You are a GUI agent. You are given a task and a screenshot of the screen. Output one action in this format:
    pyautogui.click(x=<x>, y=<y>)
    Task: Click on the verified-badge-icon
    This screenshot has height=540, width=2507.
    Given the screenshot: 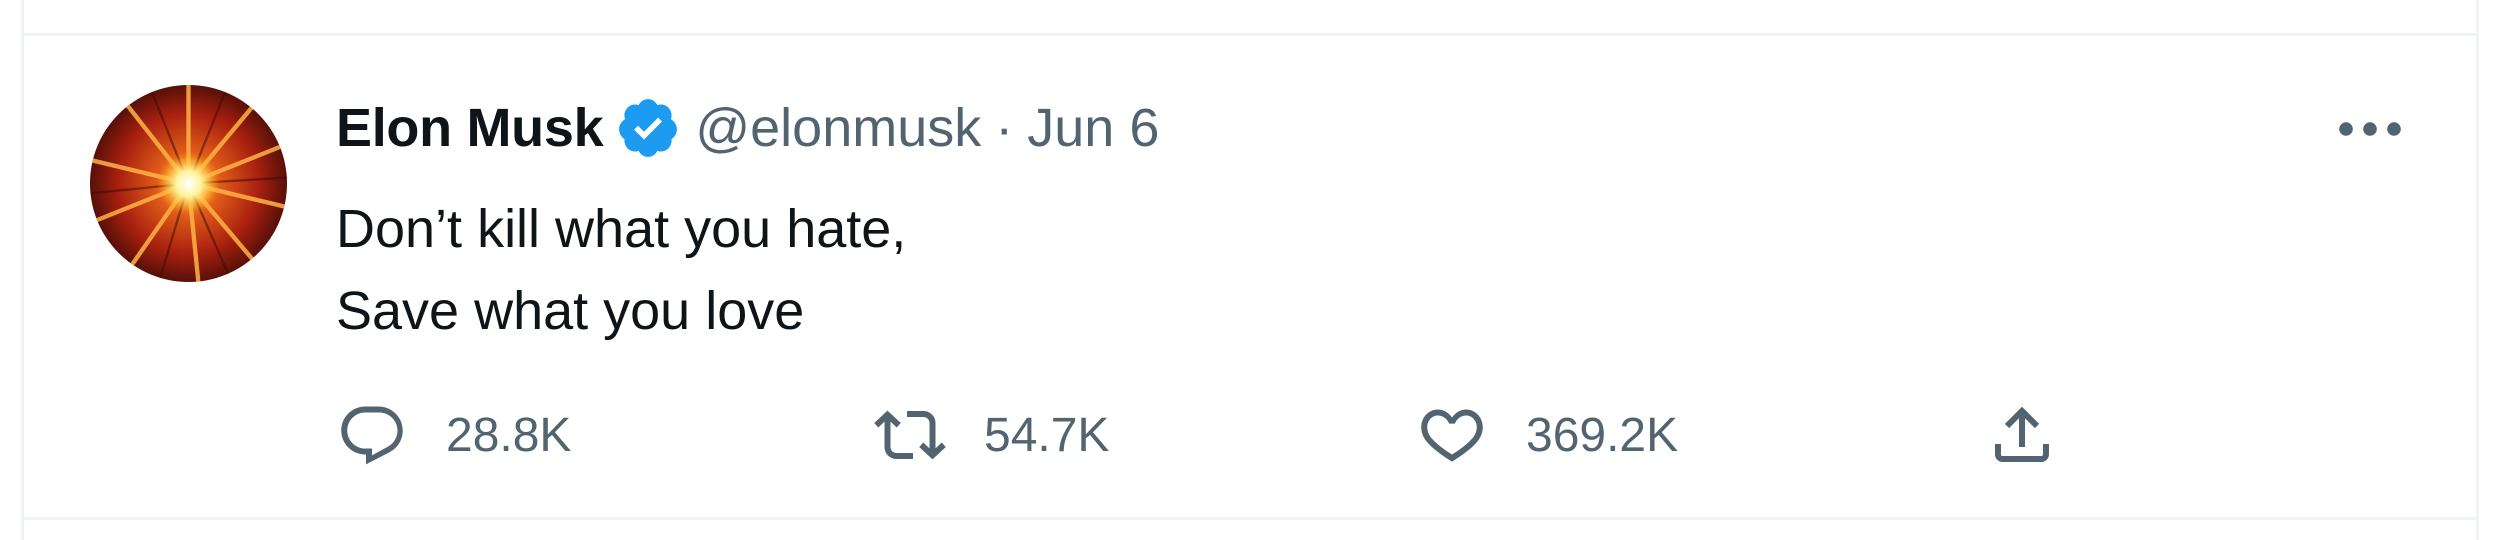 What is the action you would take?
    pyautogui.click(x=648, y=128)
    